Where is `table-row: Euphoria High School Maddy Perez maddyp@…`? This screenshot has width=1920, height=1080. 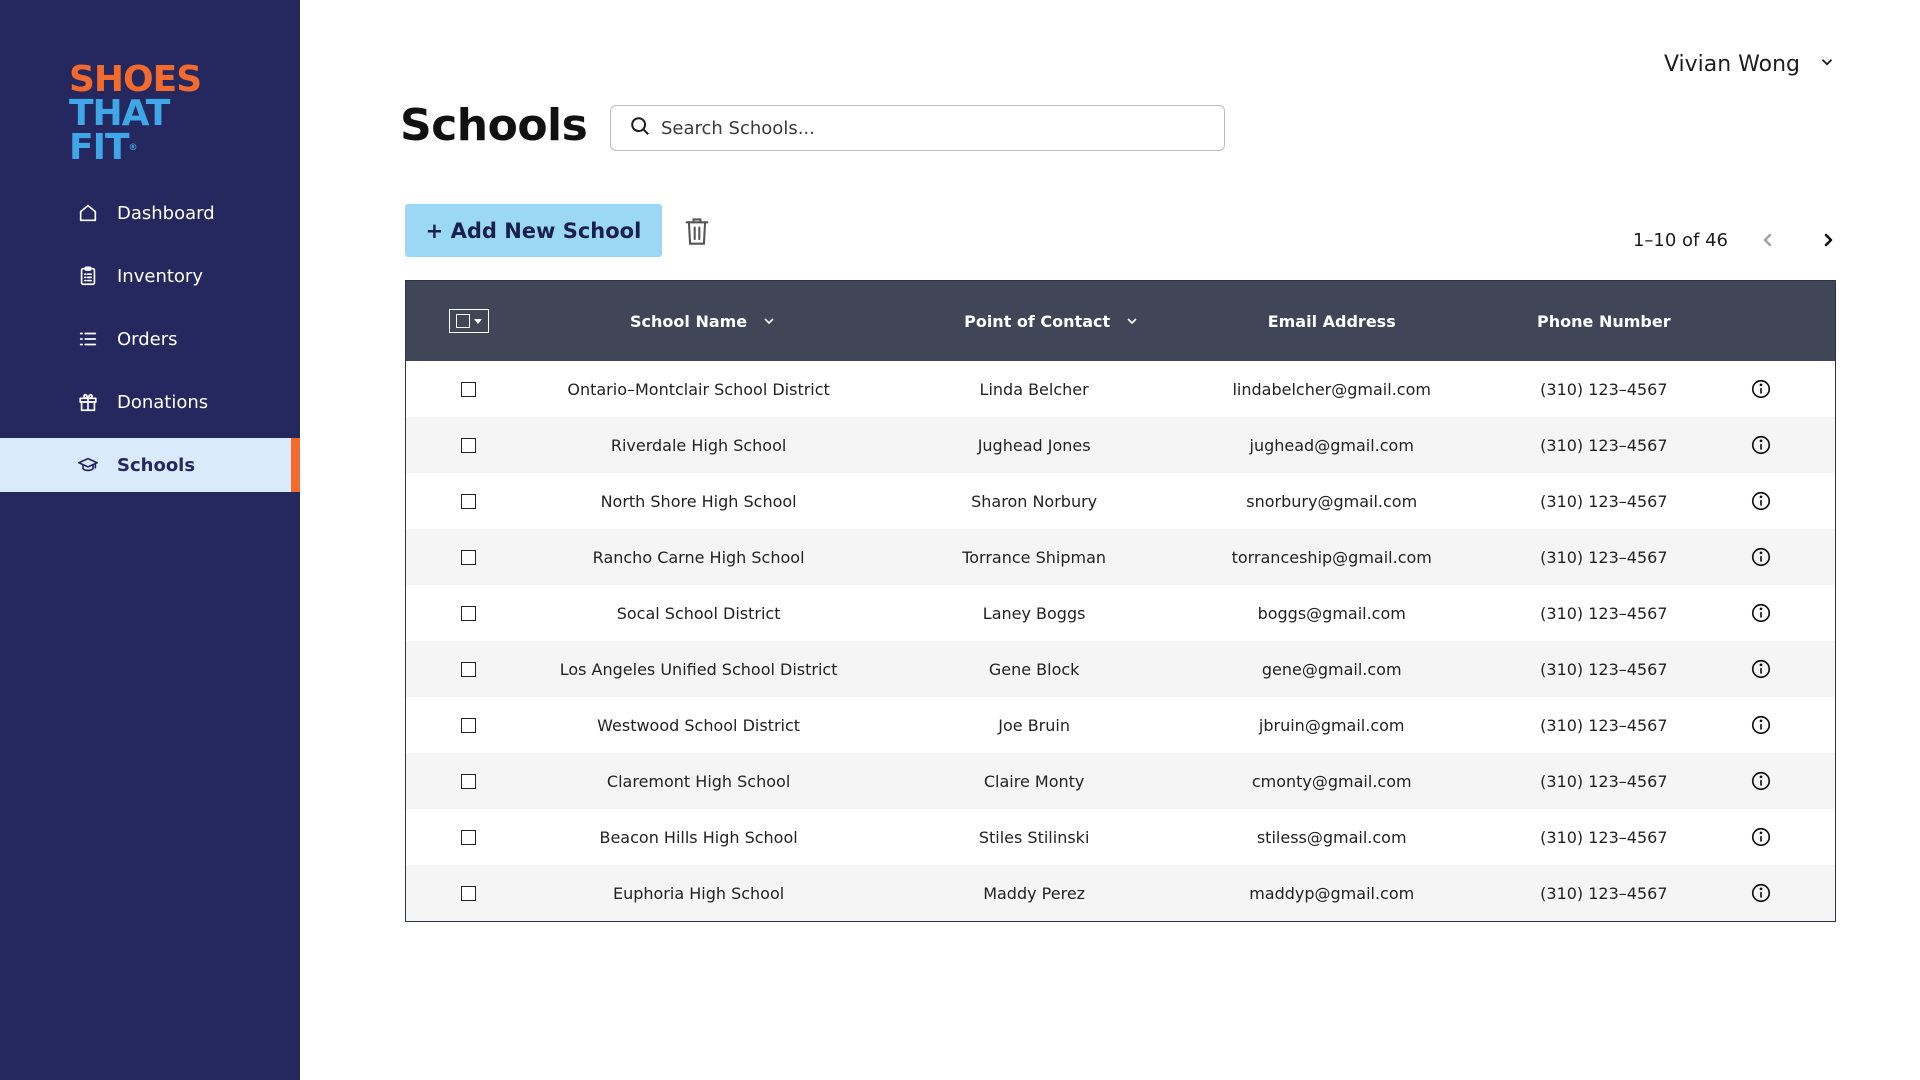
table-row: Euphoria High School Maddy Perez maddyp@… is located at coordinates (1120, 893).